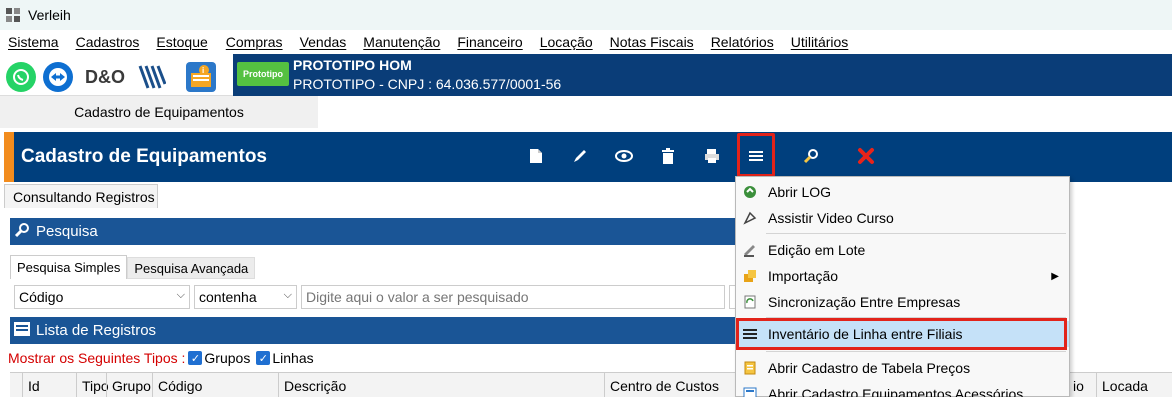 This screenshot has width=1172, height=397. I want to click on search-tabs: Pesquisa Simples Pesquisa Avançada, so click(133, 267).